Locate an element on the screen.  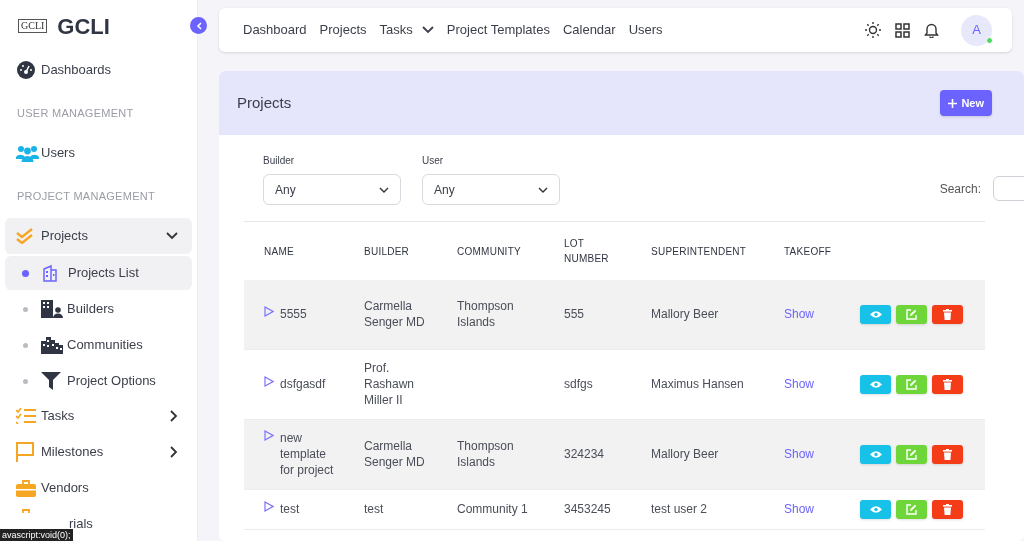
dashboard-gauge-icon is located at coordinates (26, 70).